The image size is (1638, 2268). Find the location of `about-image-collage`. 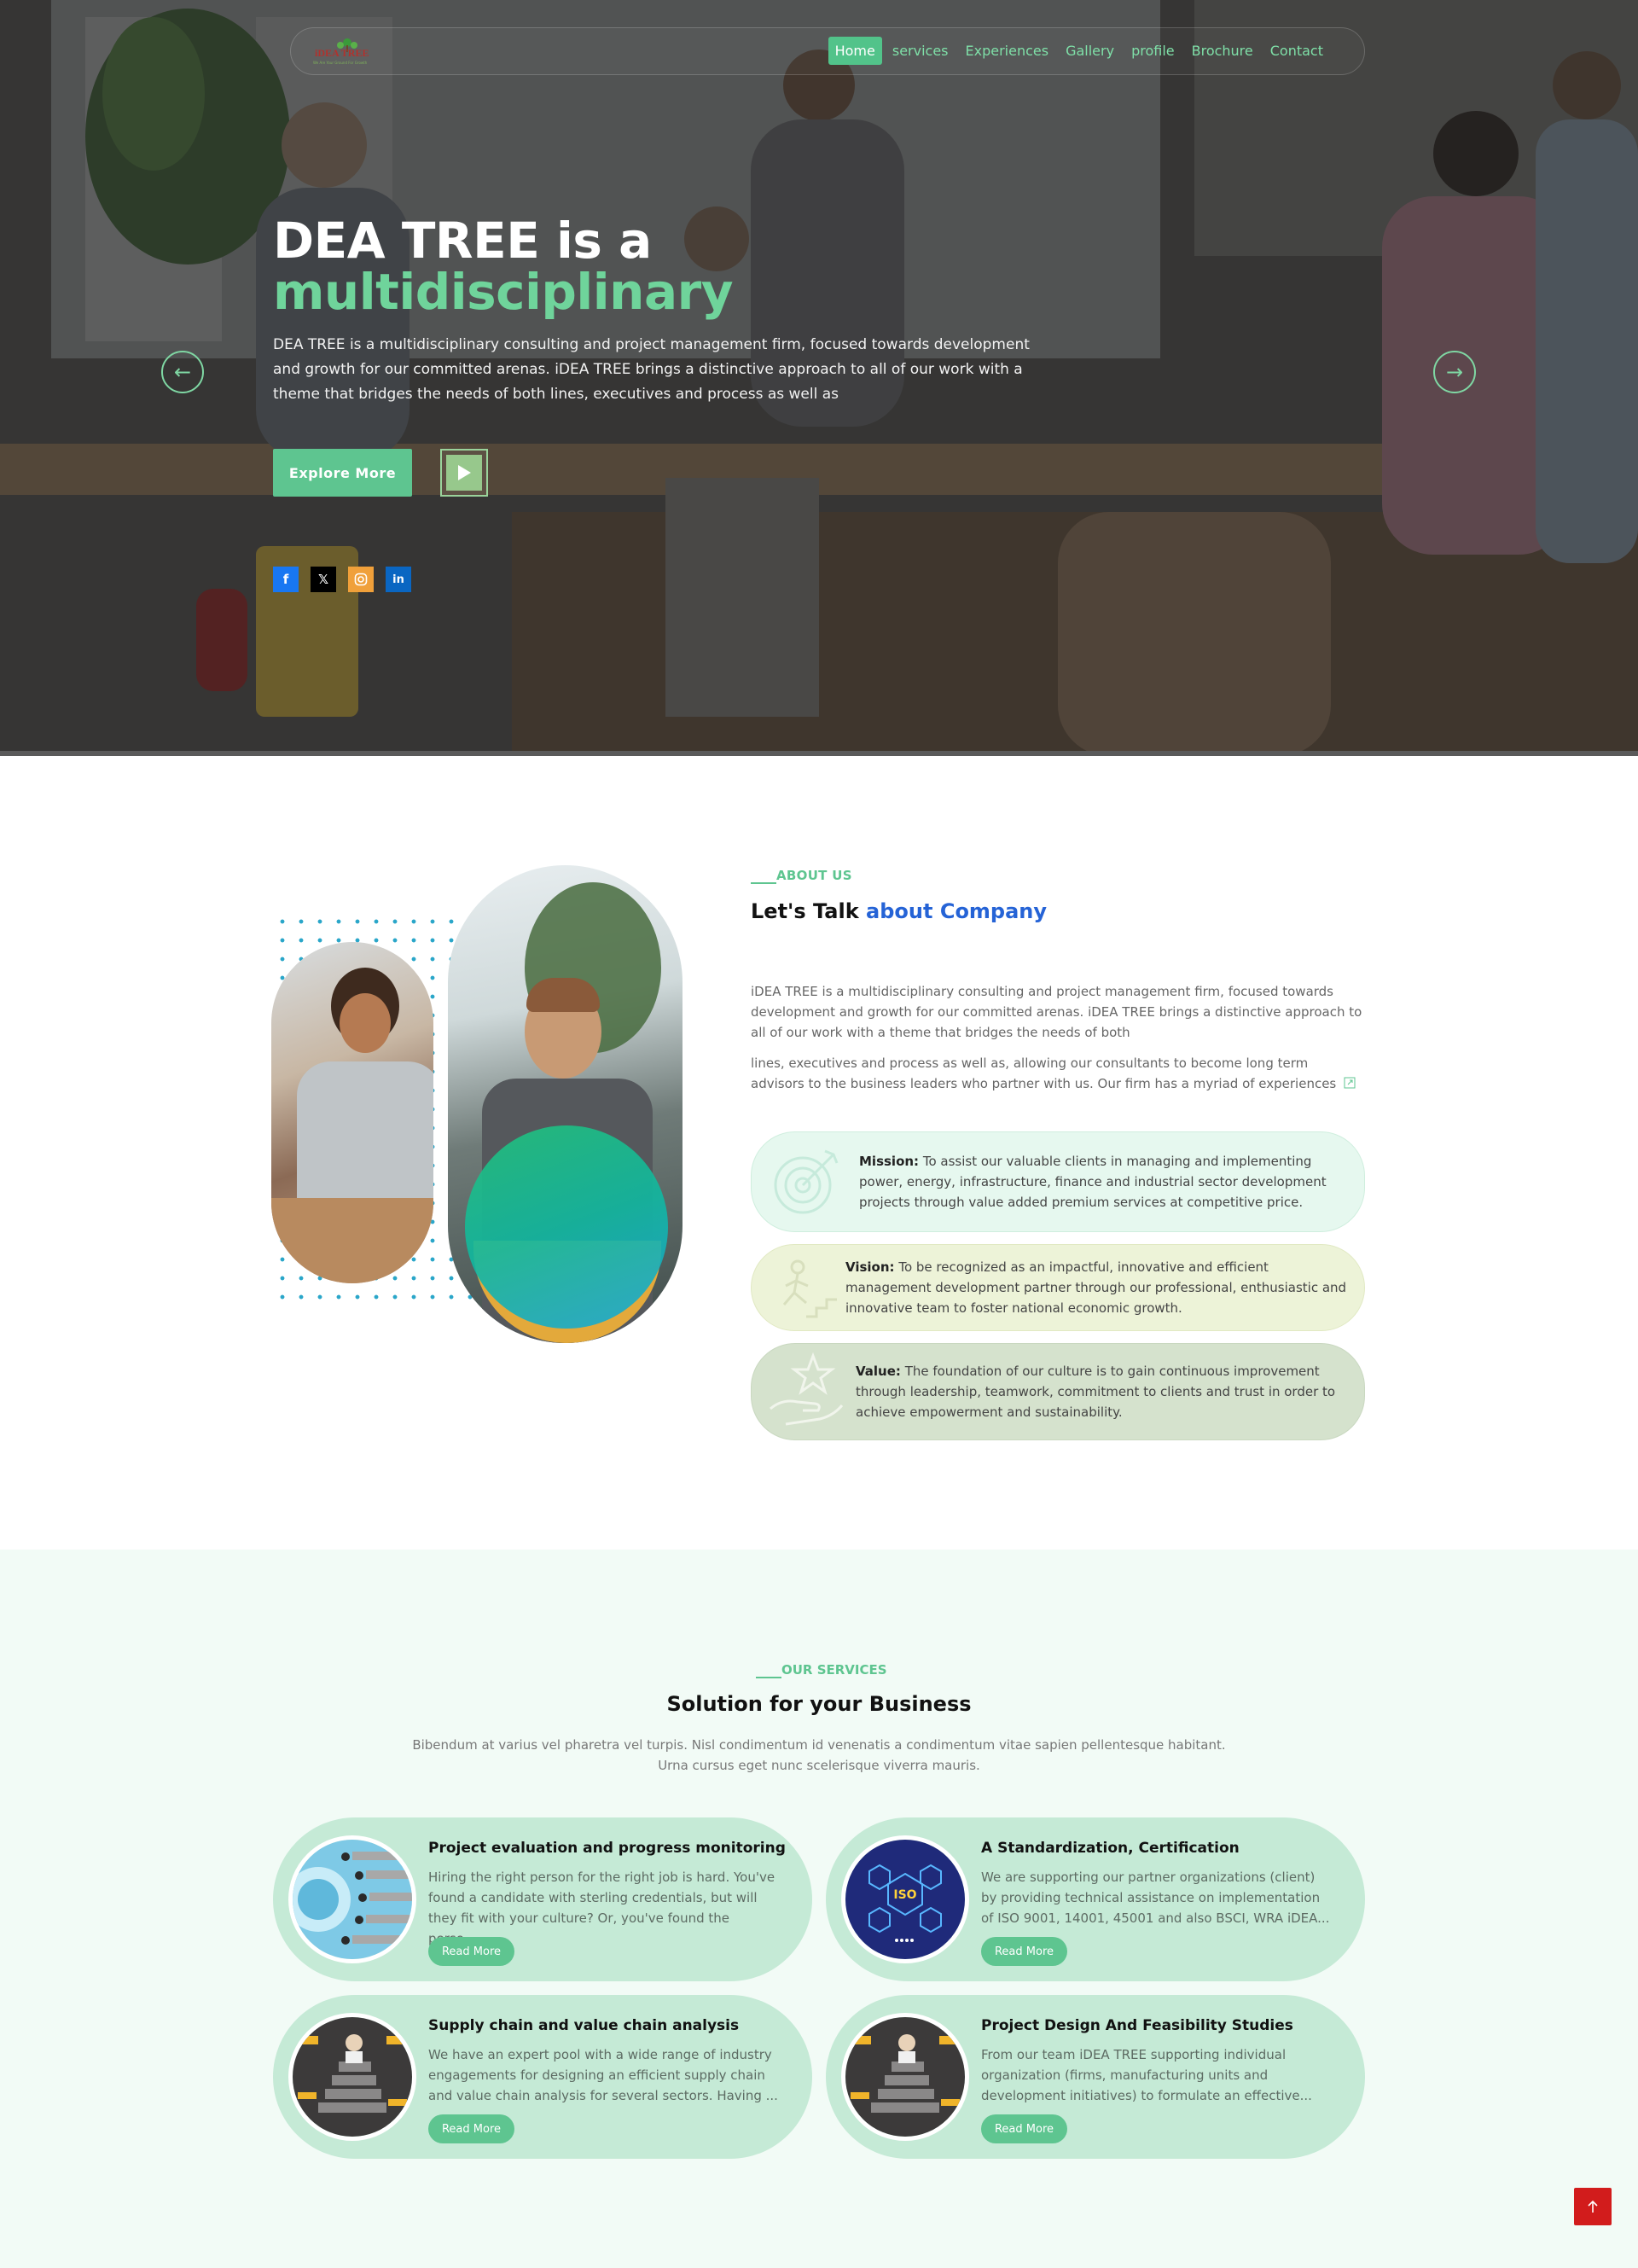

about-image-collage is located at coordinates (477, 1105).